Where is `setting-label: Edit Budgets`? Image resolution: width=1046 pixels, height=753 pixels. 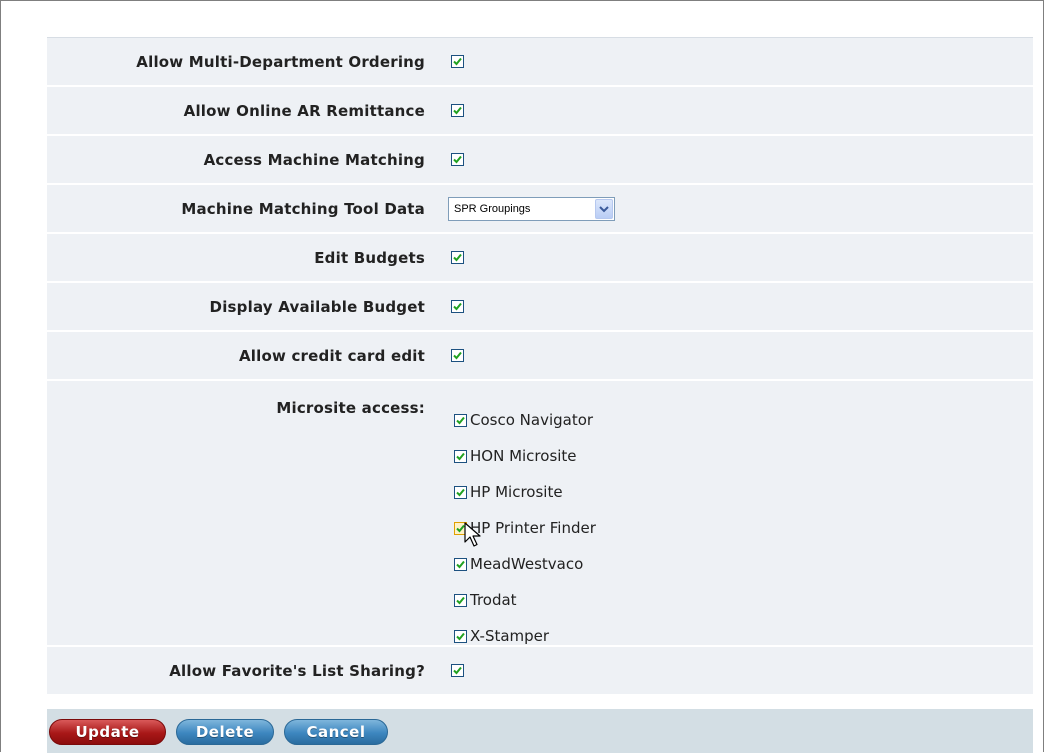 setting-label: Edit Budgets is located at coordinates (369, 257).